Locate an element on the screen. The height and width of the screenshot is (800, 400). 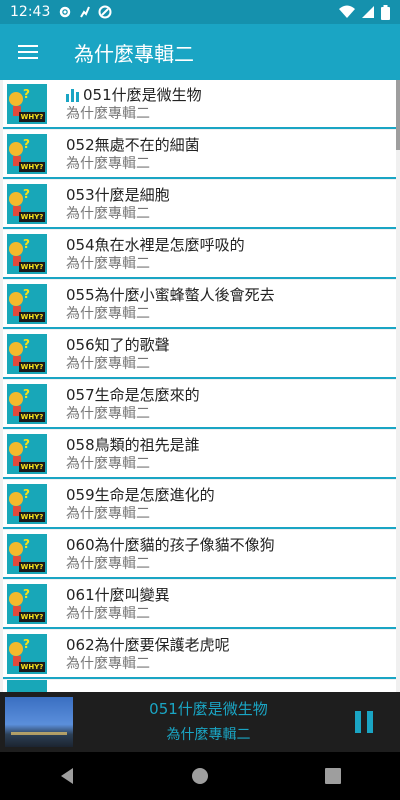
track-texts: 060為什麼貓的孩子像貓不像狗 為什麼專輯二 is located at coordinates (170, 554).